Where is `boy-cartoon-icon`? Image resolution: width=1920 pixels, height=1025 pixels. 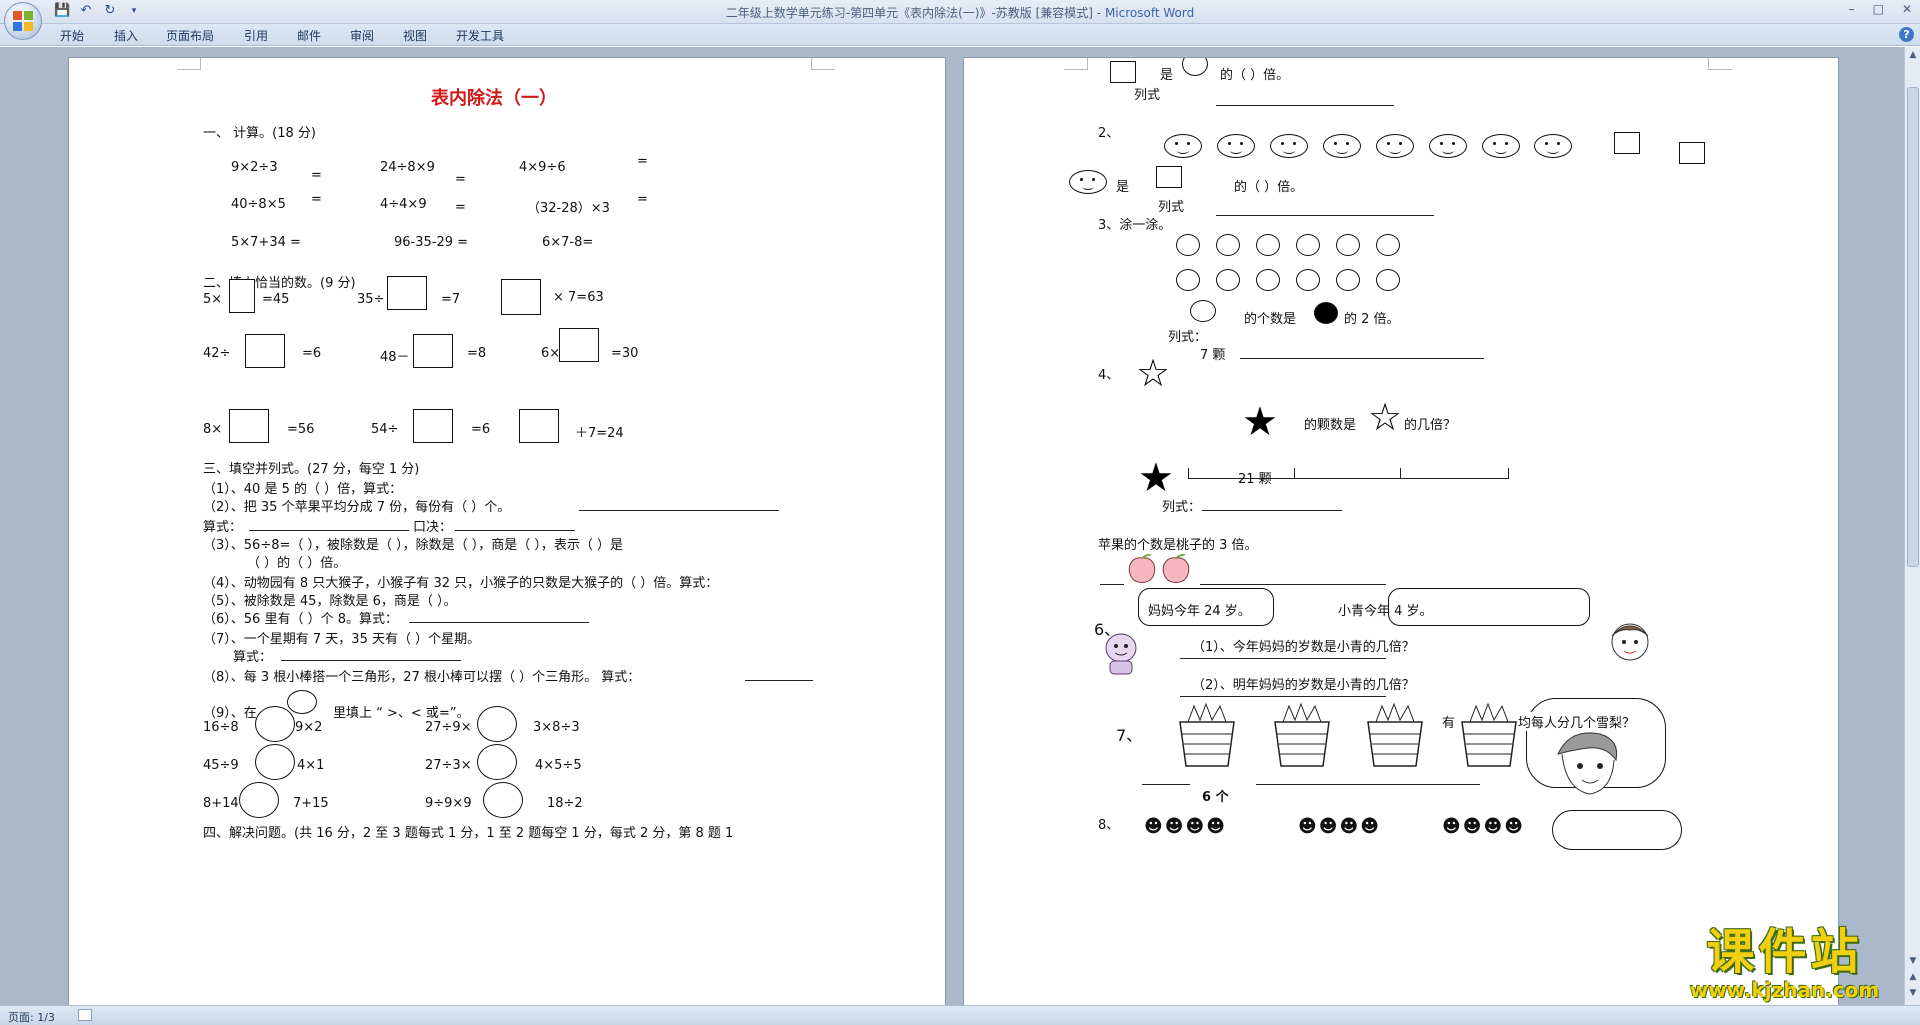
boy-cartoon-icon is located at coordinates (1587, 763).